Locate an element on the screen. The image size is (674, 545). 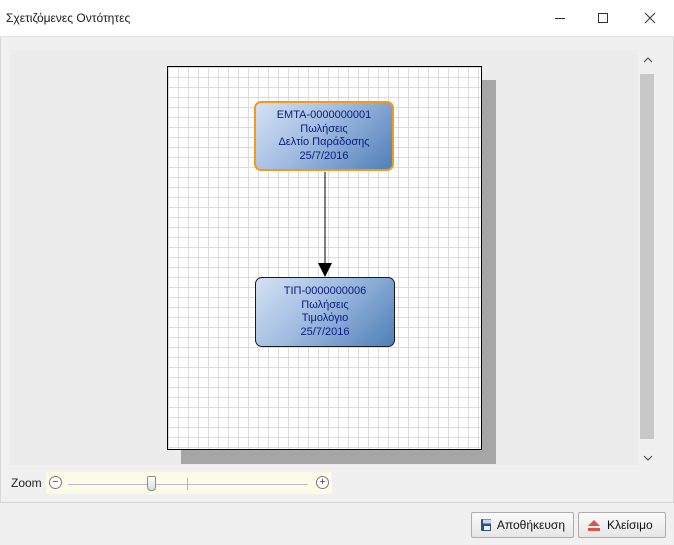
zoom-slider-tick is located at coordinates (187, 484).